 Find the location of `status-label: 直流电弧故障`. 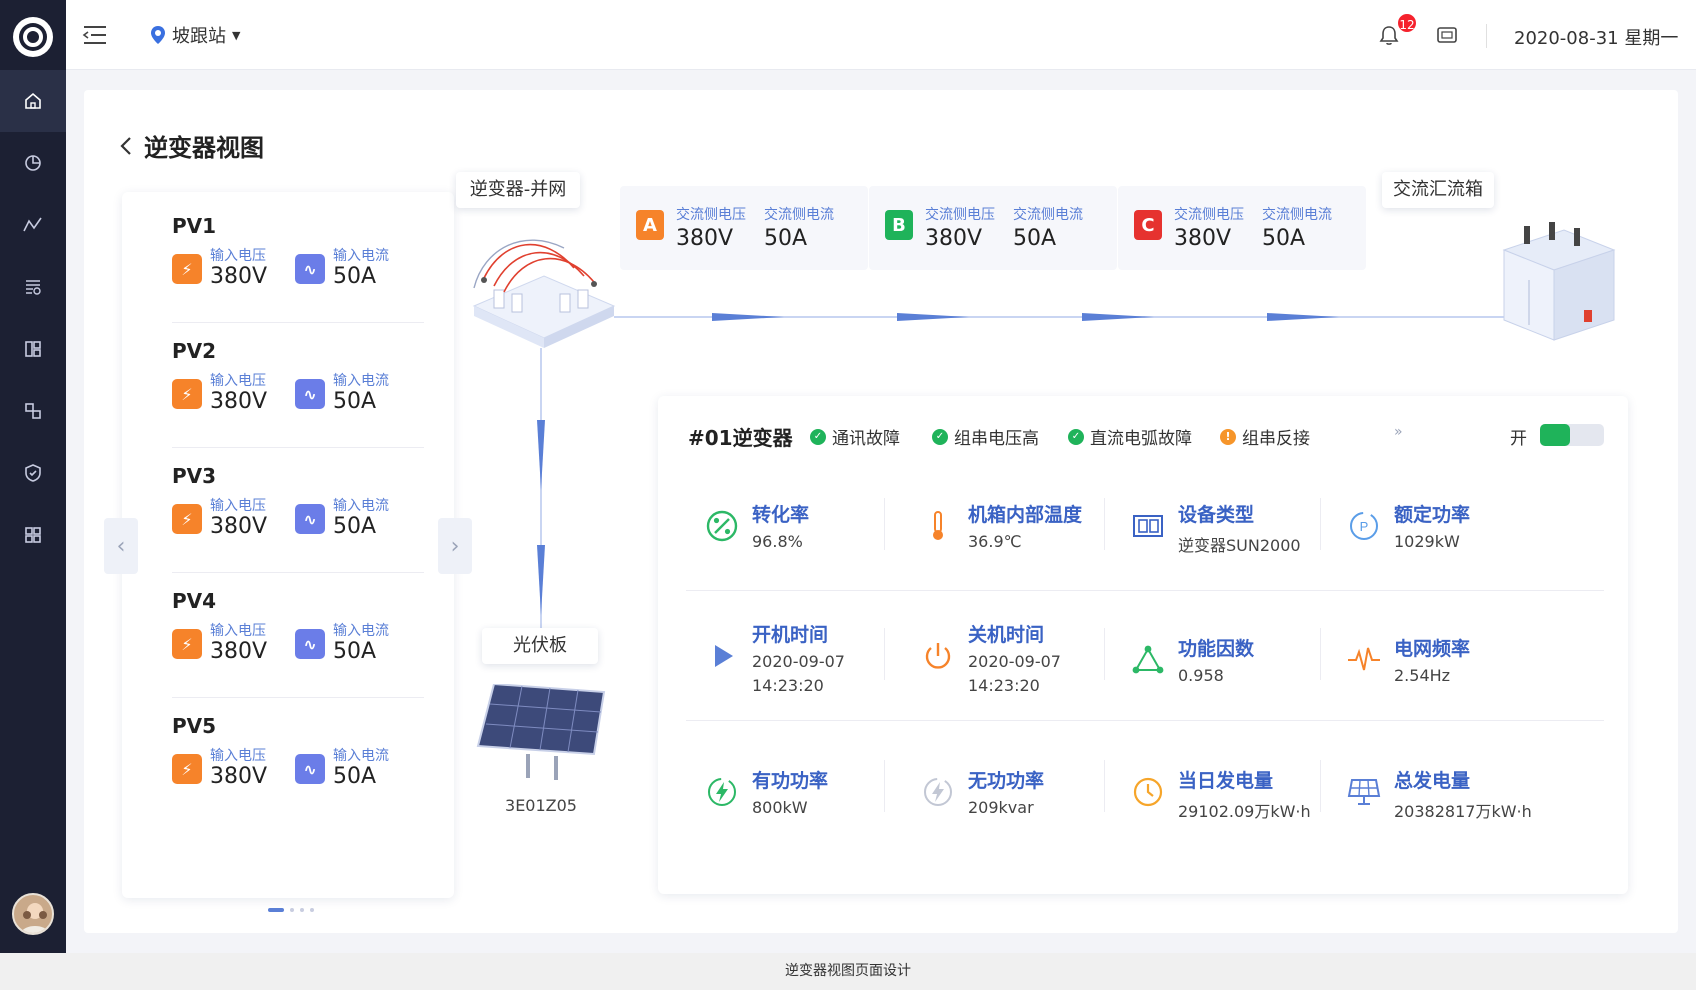

status-label: 直流电弧故障 is located at coordinates (1141, 436).